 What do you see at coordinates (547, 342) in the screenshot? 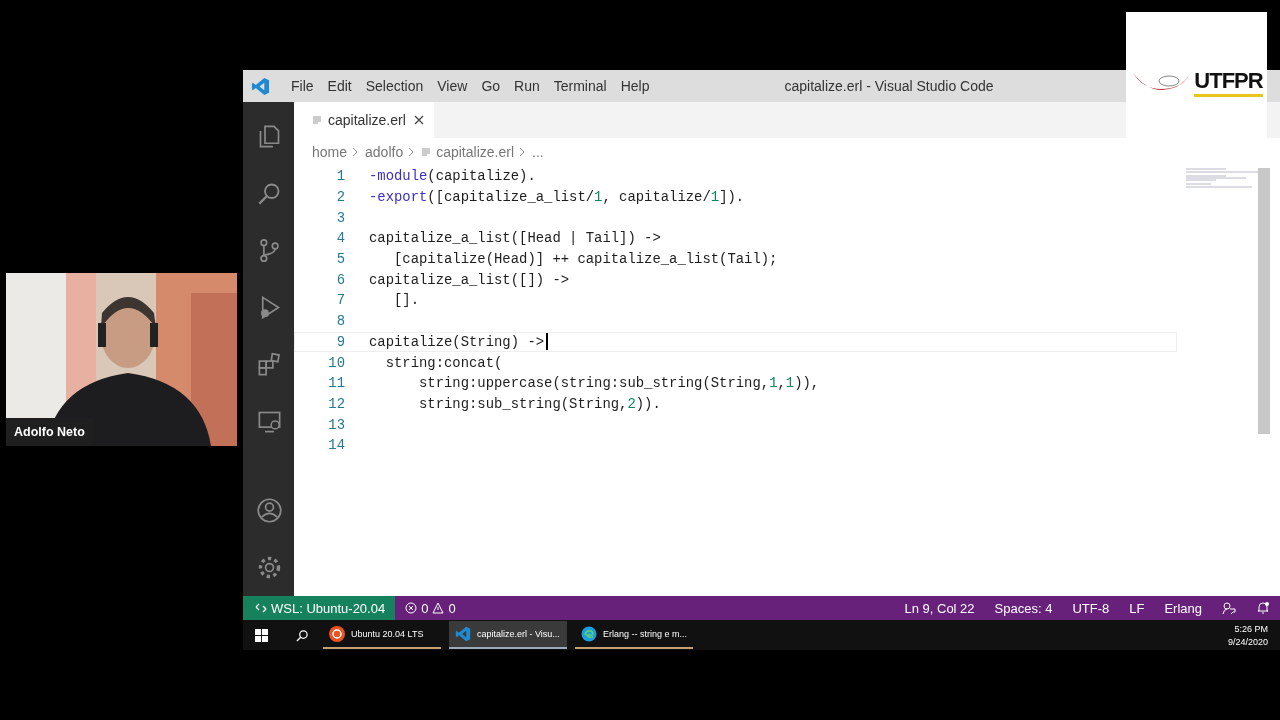
I see `text-cursor` at bounding box center [547, 342].